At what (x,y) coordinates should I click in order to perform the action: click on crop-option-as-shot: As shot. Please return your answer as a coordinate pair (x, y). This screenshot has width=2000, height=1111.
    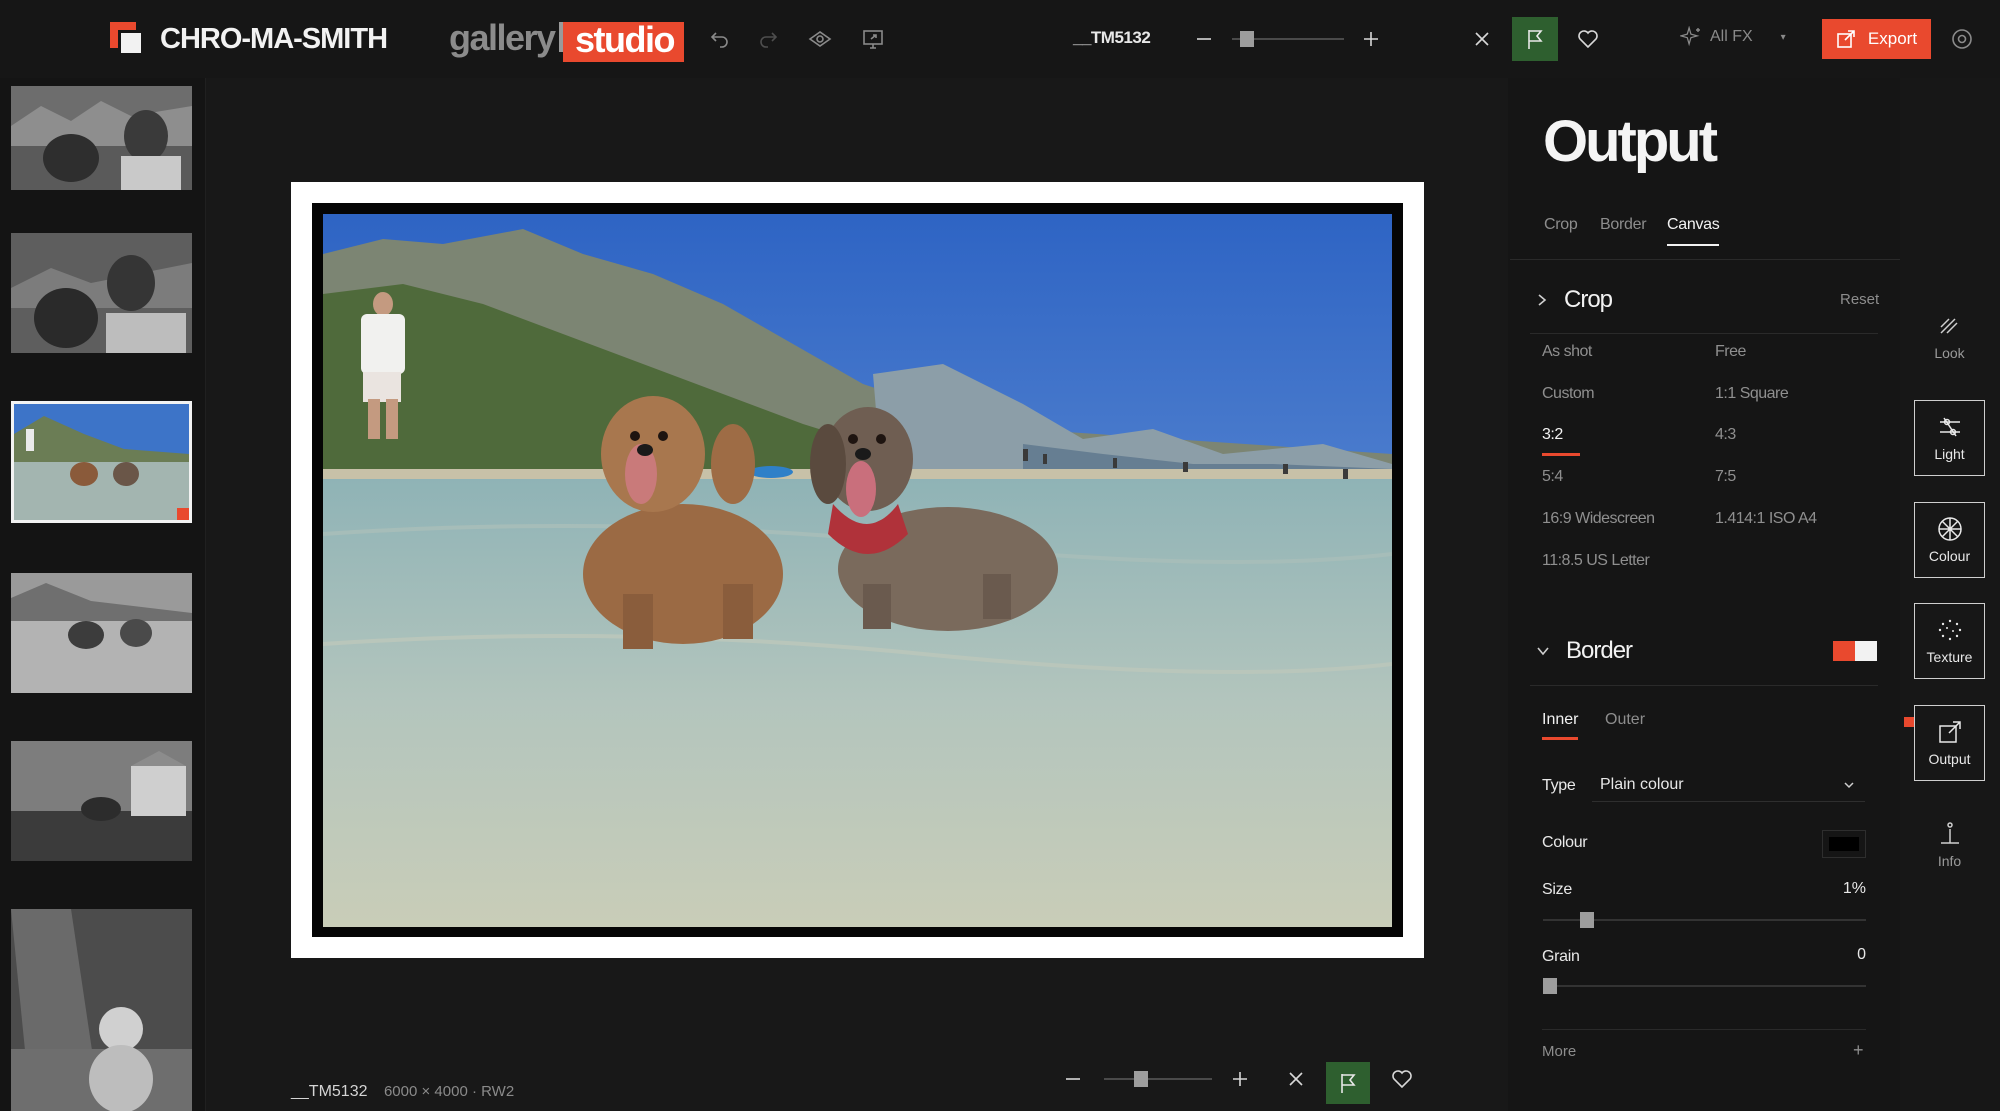
    Looking at the image, I should click on (1567, 352).